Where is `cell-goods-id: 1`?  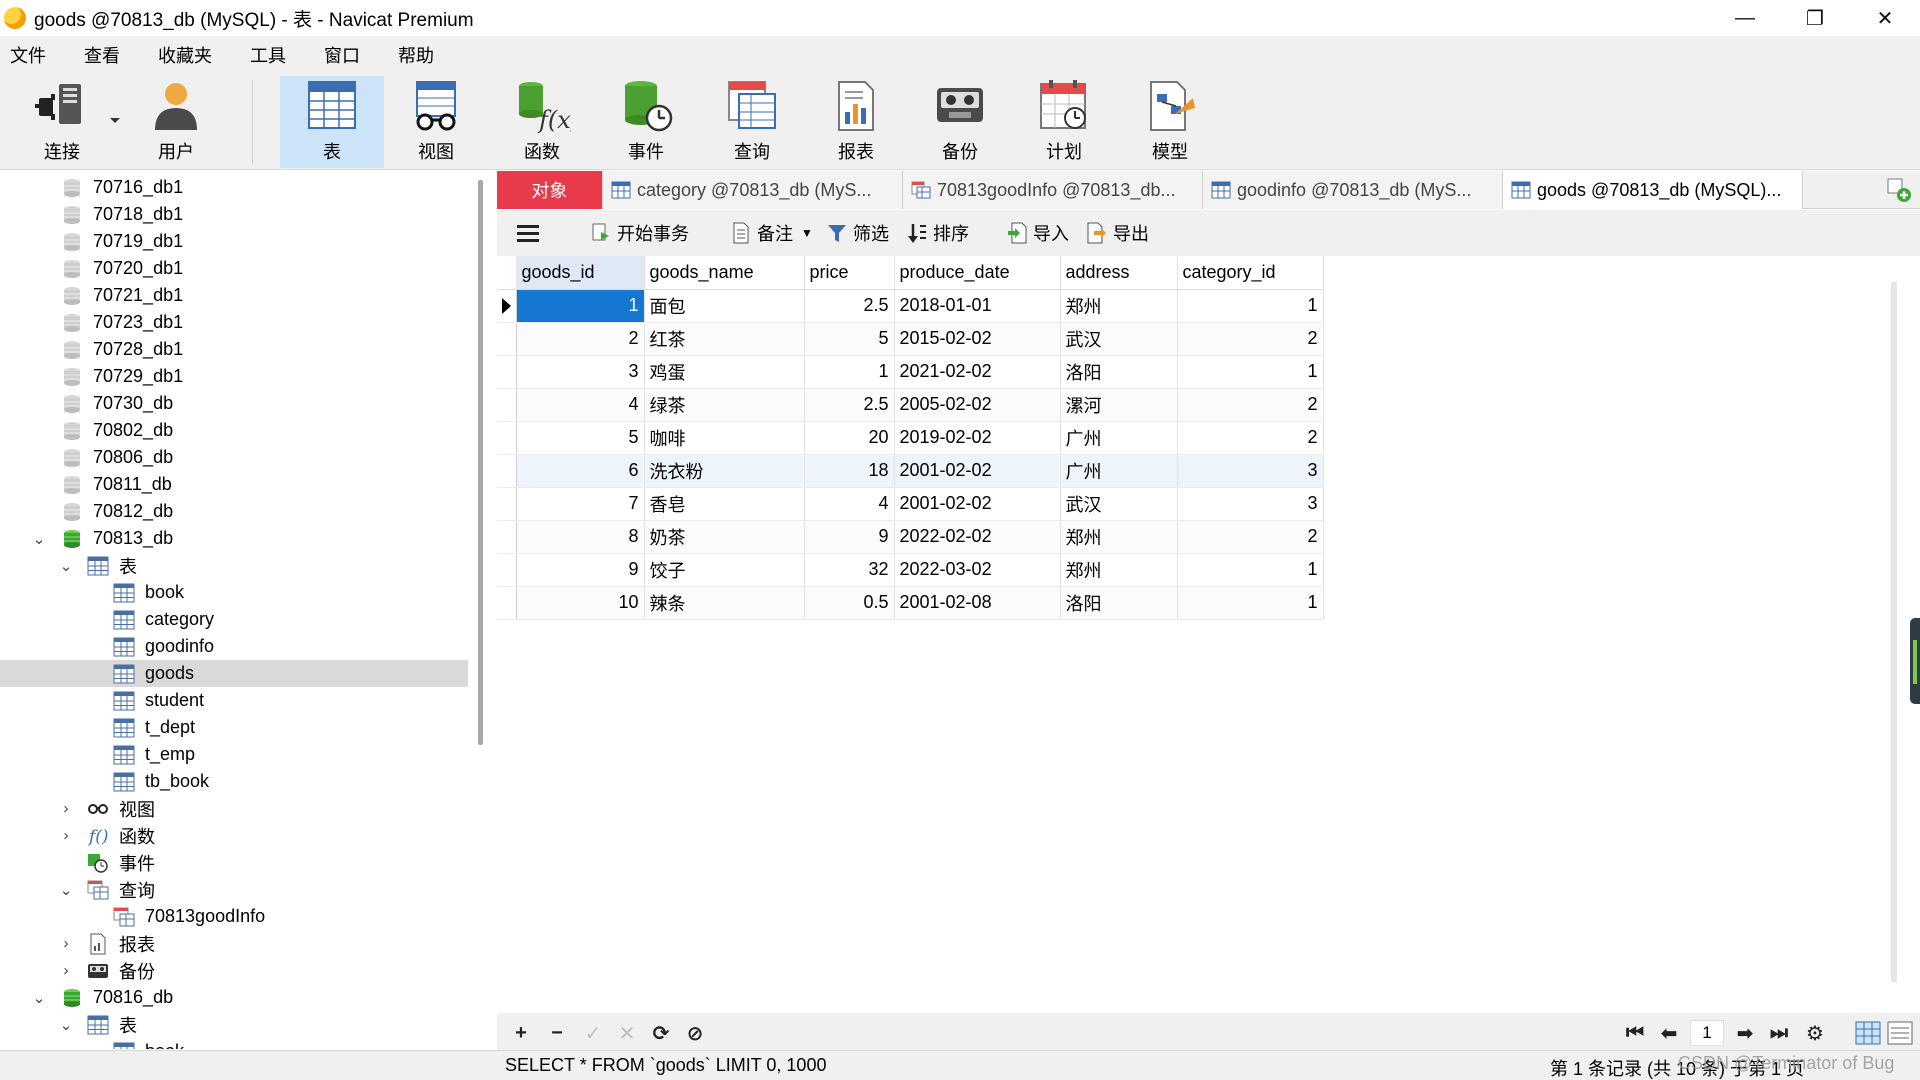
cell-goods-id: 1 is located at coordinates (580, 306).